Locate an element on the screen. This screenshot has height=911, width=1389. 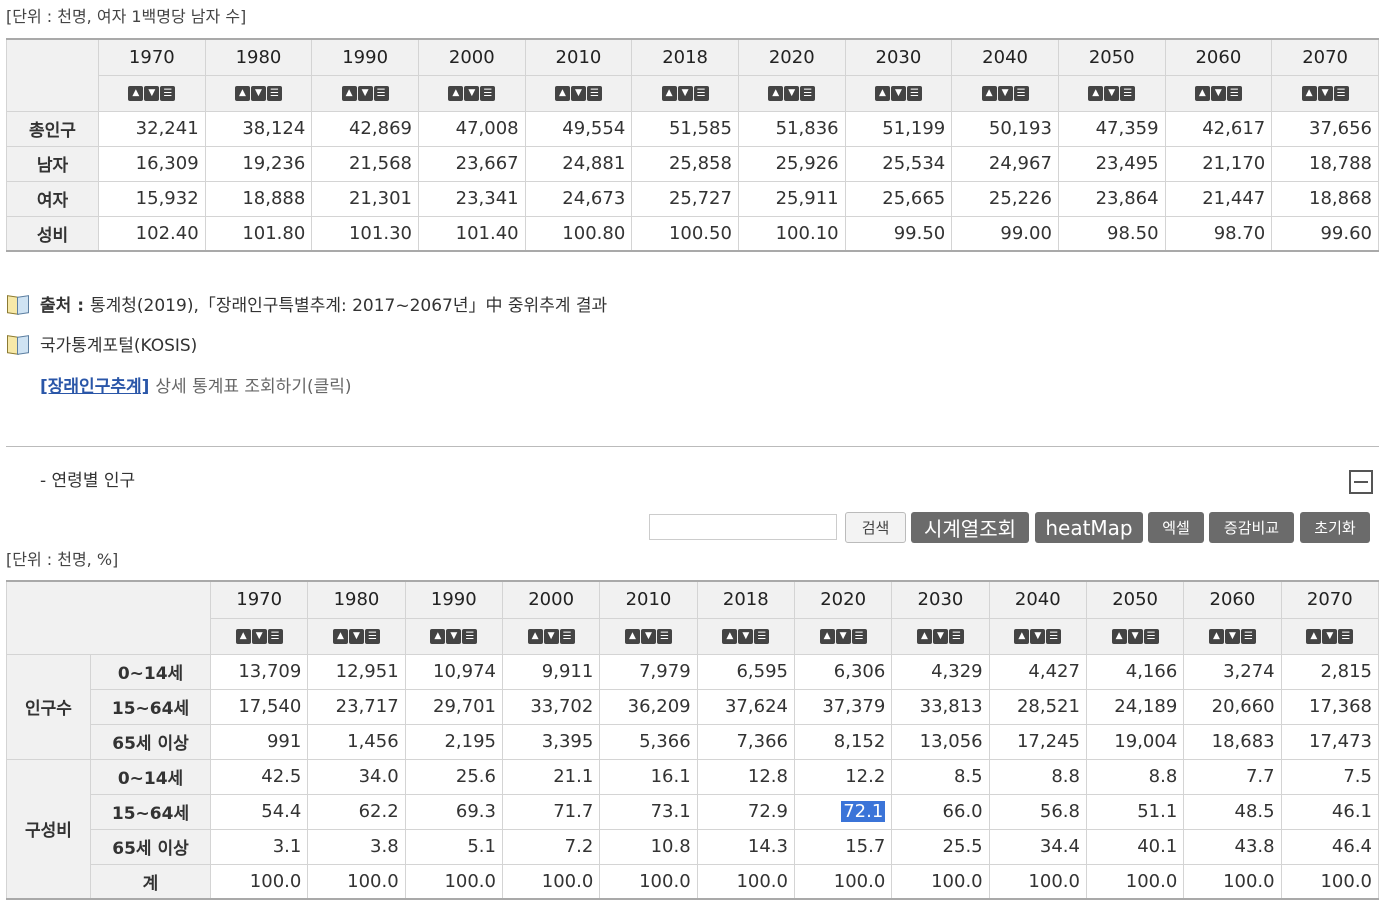
timeseries-button: 시계열조회 is located at coordinates (970, 527).